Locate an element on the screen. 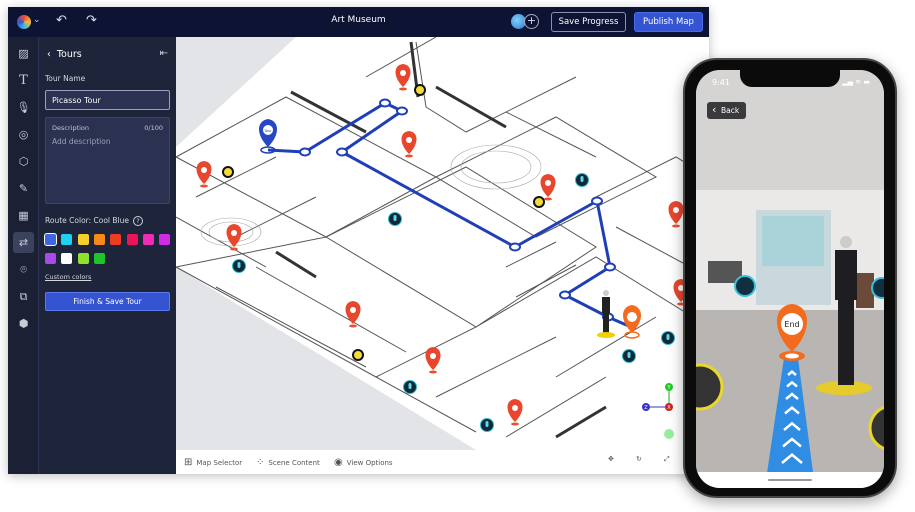  move-icon: ✥ is located at coordinates (611, 459).